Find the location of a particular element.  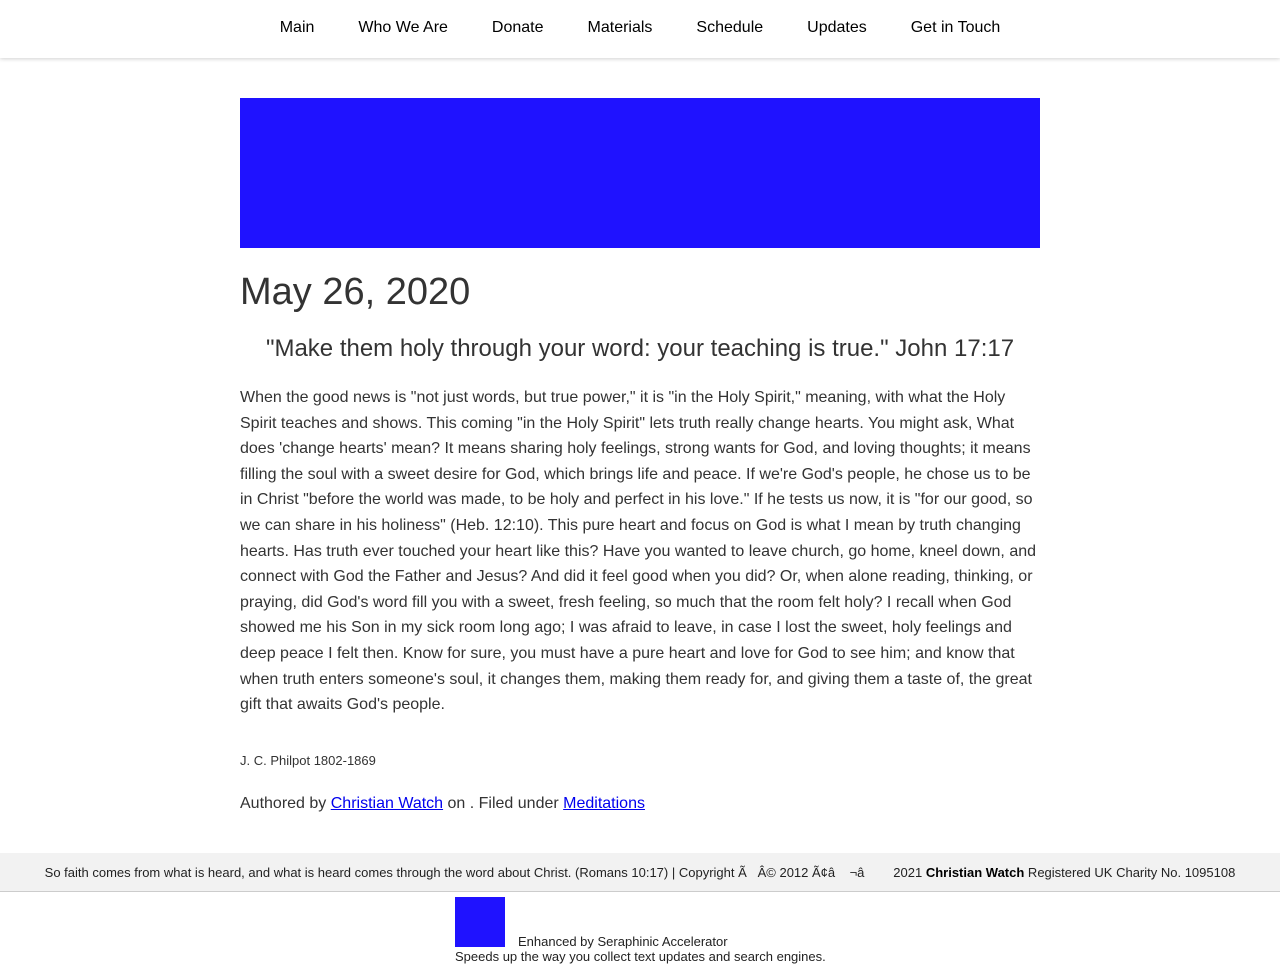

filed-under-label: on . Filed under is located at coordinates (503, 803).